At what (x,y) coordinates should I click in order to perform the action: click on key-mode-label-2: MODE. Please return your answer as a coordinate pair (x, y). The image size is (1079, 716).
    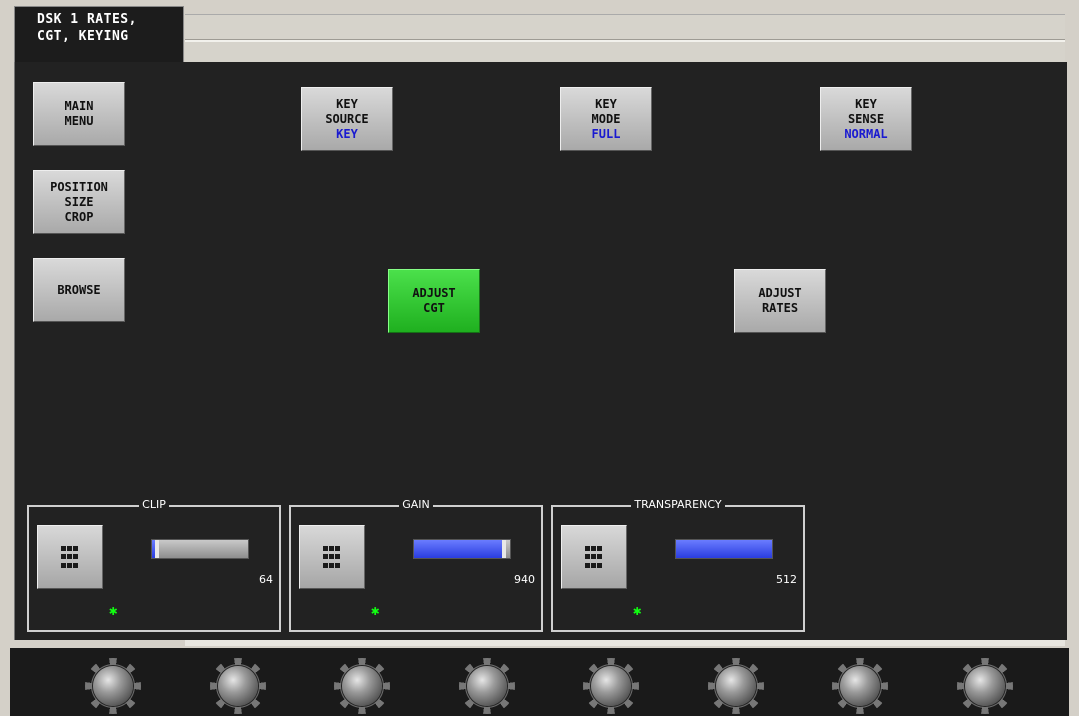
    Looking at the image, I should click on (606, 118).